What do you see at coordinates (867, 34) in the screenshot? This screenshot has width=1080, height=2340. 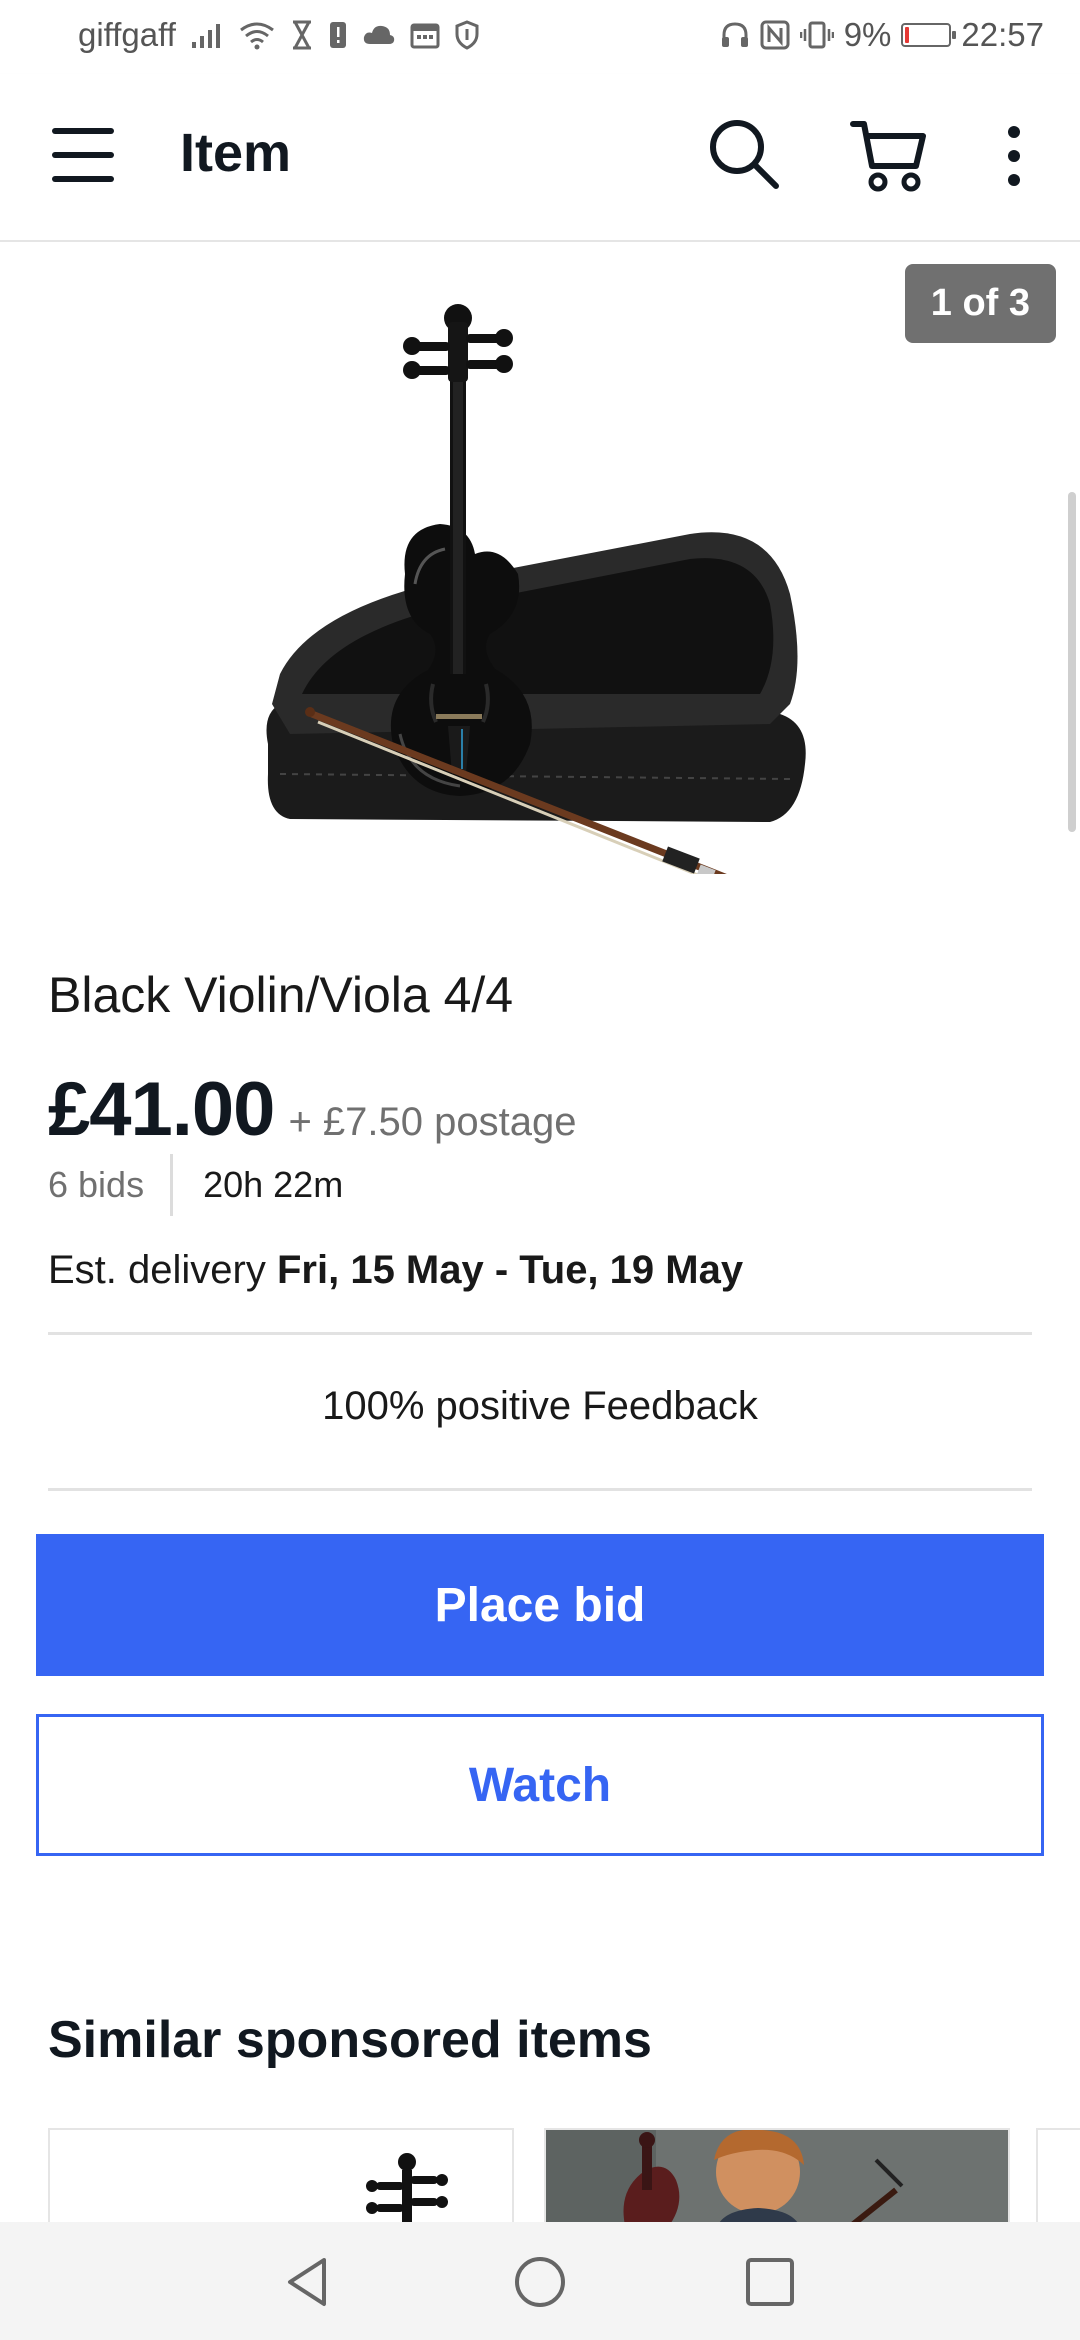 I see `battery-percent: 9%` at bounding box center [867, 34].